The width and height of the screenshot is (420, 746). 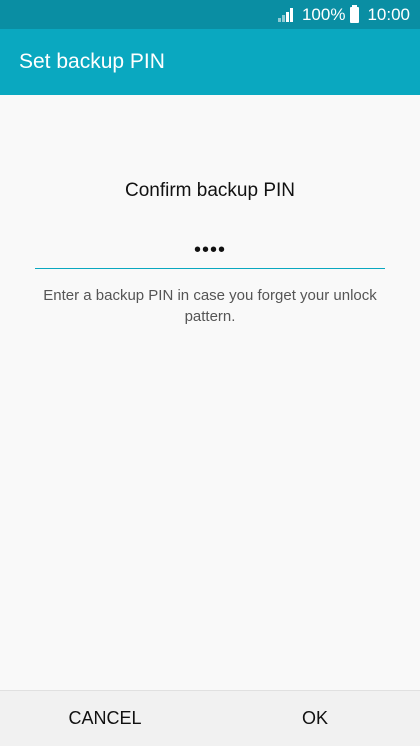 I want to click on cancel-button: CANCEL, so click(x=105, y=718).